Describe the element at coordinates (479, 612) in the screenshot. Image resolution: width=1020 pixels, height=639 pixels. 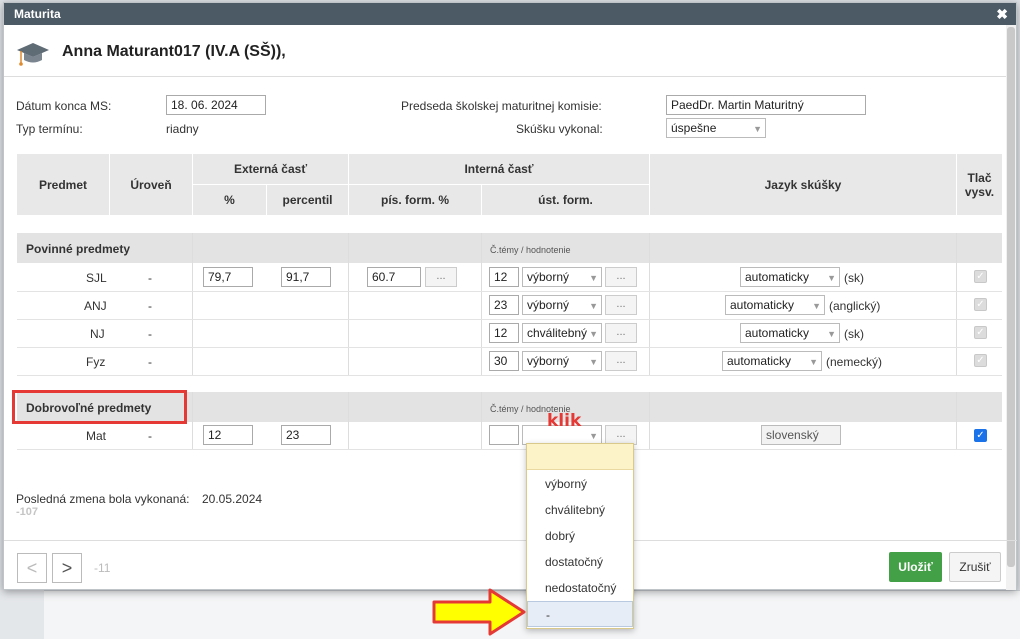
I see `arrow-annotation-icon` at that location.